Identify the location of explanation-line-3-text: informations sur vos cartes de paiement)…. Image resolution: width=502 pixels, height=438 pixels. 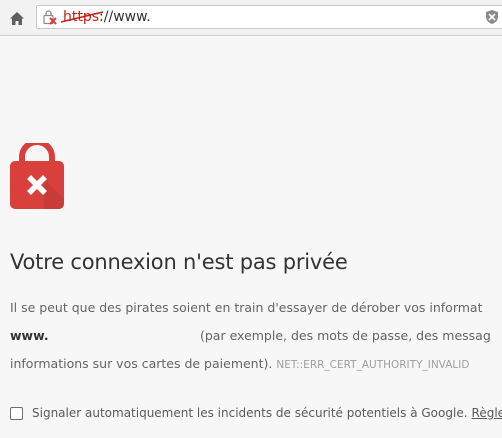
(141, 363).